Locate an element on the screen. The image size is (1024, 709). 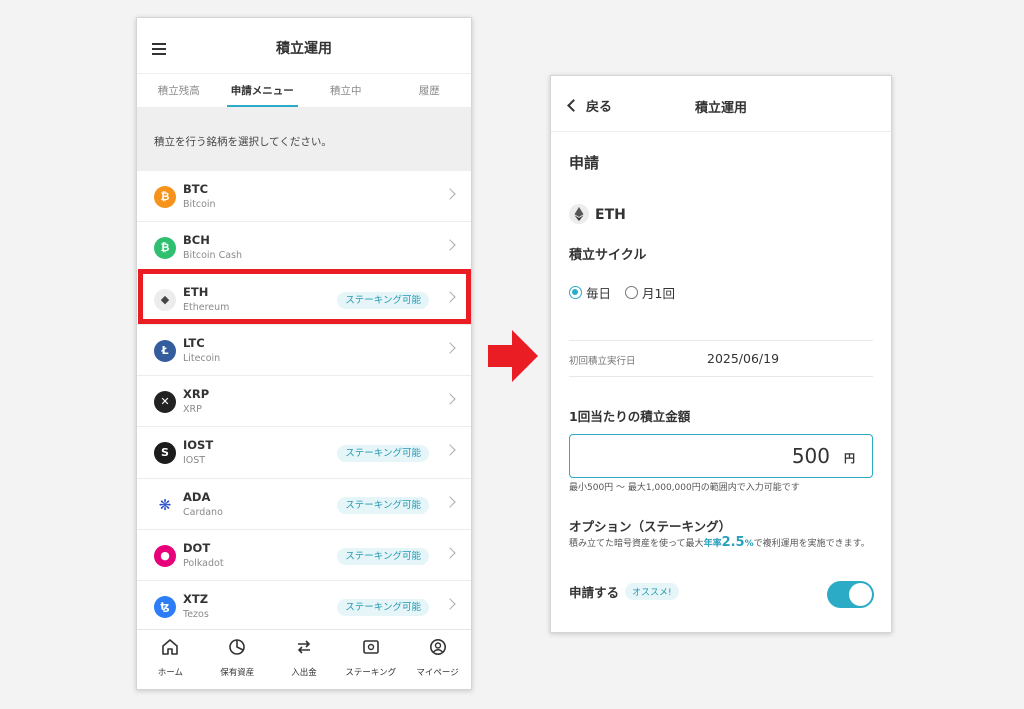
coin-symbol: BCH is located at coordinates (196, 240).